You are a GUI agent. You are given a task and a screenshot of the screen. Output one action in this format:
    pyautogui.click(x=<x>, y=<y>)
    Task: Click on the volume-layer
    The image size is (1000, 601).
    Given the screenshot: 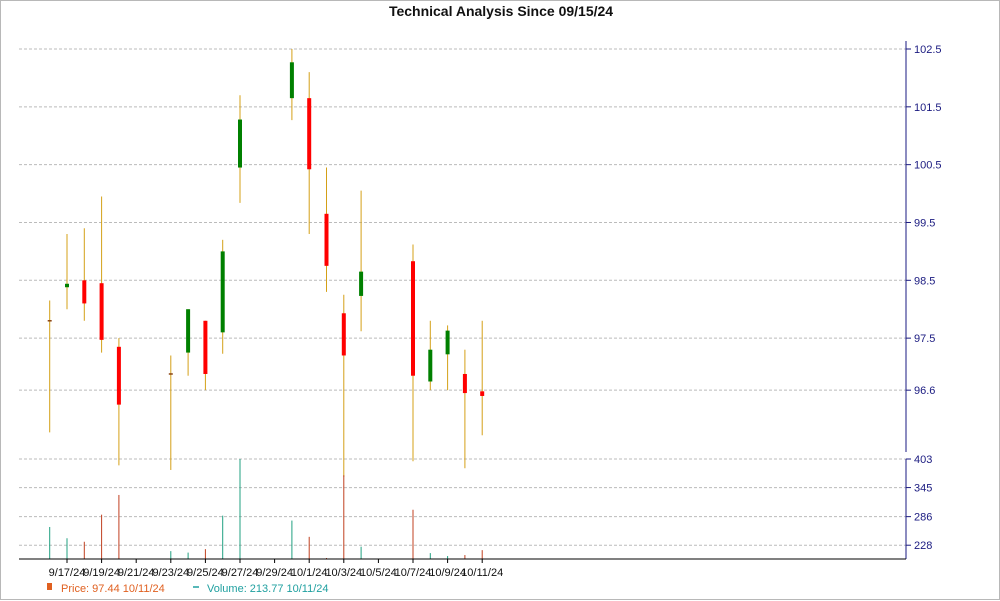 What is the action you would take?
    pyautogui.click(x=266, y=509)
    